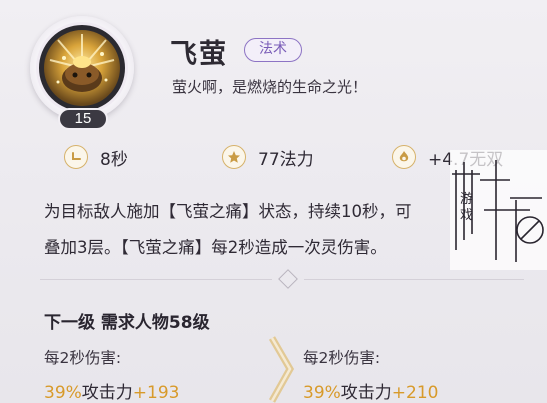  I want to click on firefly-skill-icon, so click(82, 68).